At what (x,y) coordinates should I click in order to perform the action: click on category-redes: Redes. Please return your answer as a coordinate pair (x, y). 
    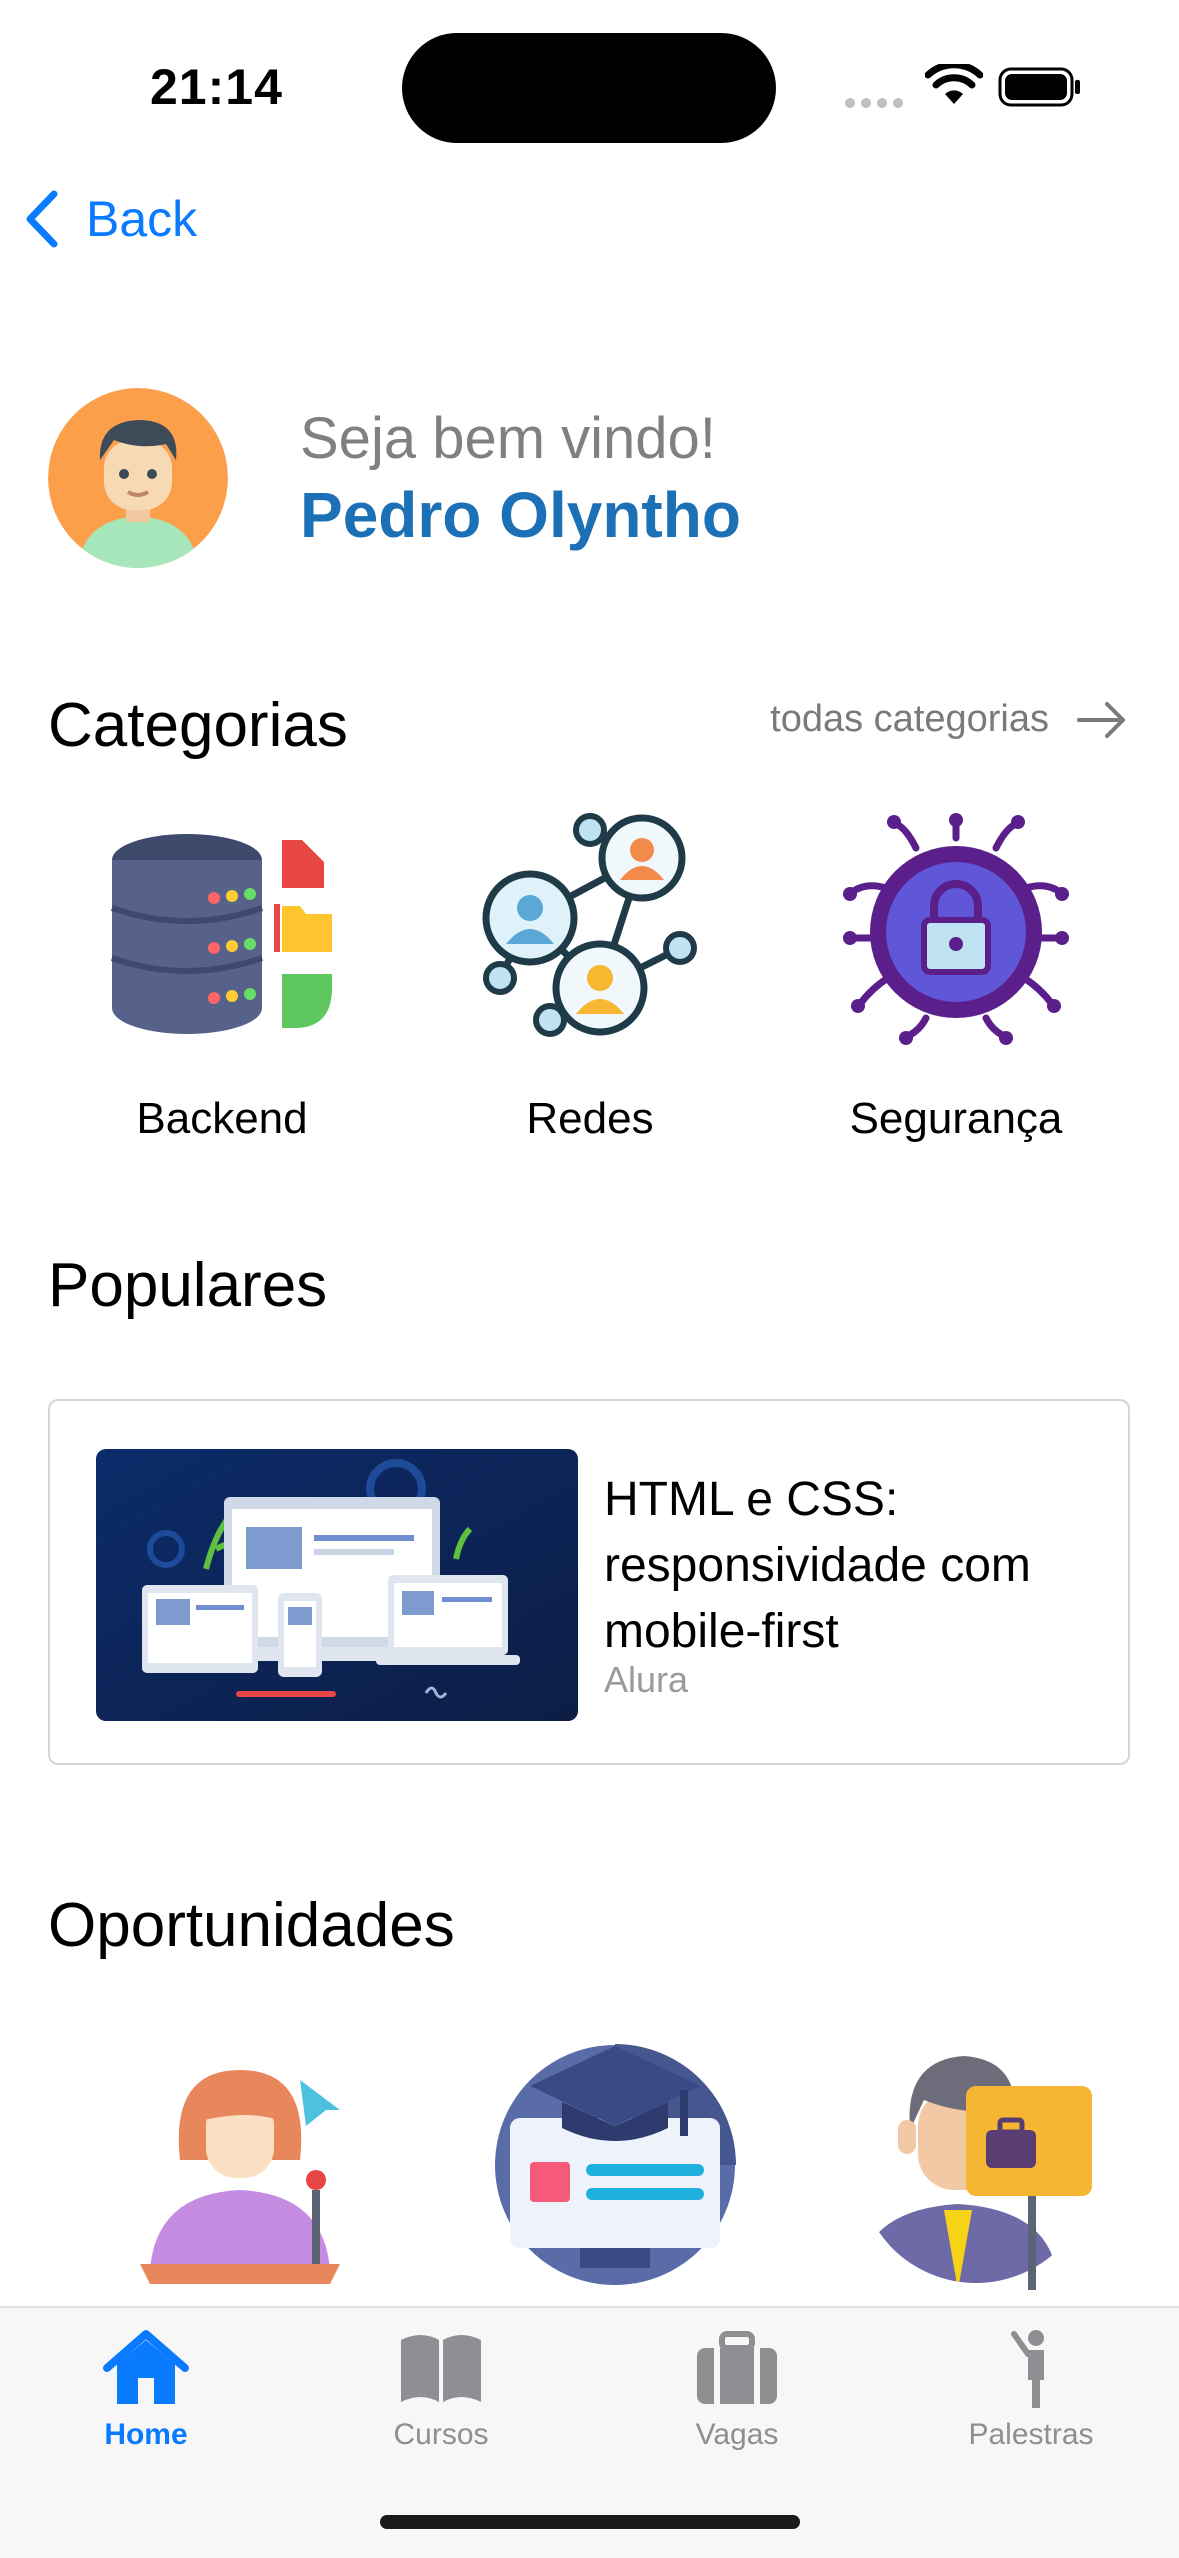
    Looking at the image, I should click on (590, 976).